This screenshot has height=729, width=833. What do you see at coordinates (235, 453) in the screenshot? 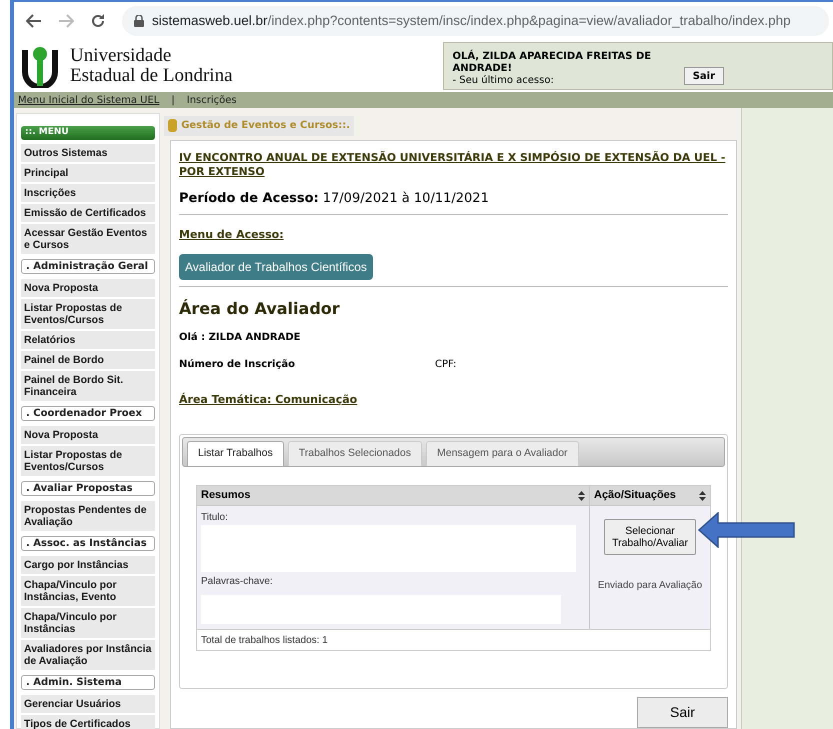
I see `tab: Listar Trabalhos` at bounding box center [235, 453].